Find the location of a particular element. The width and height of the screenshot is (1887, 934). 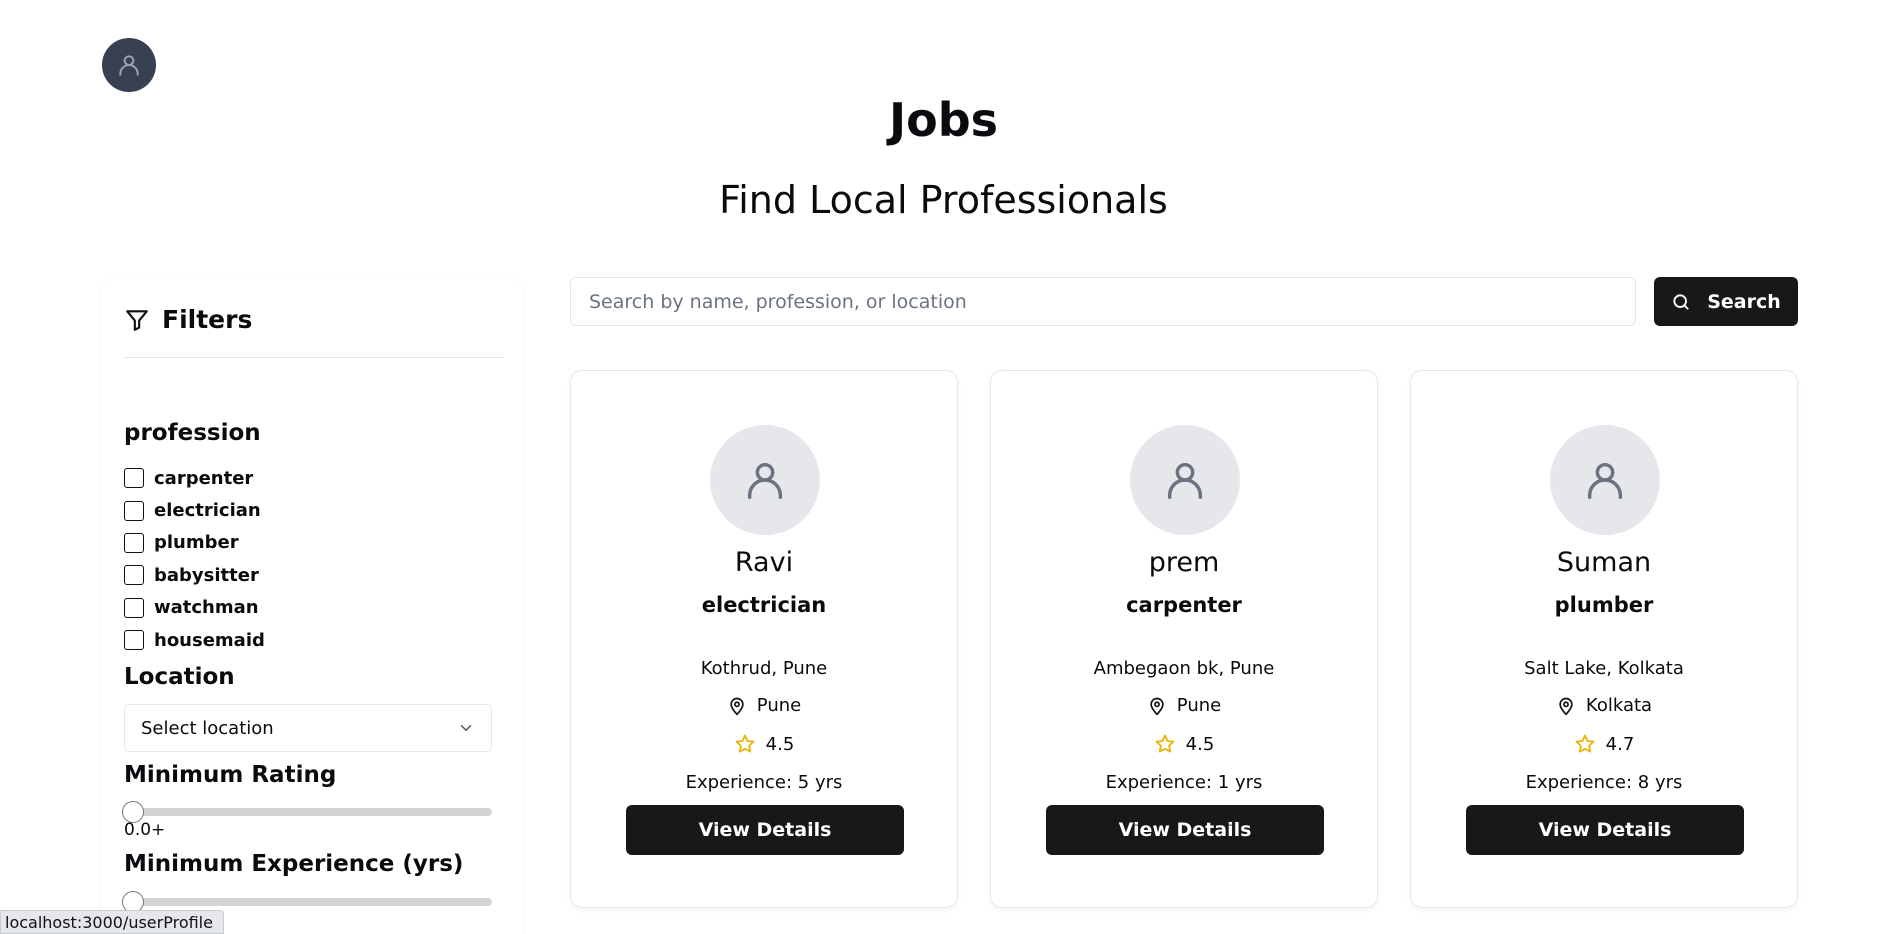

location-select-value: Select location is located at coordinates (207, 728).